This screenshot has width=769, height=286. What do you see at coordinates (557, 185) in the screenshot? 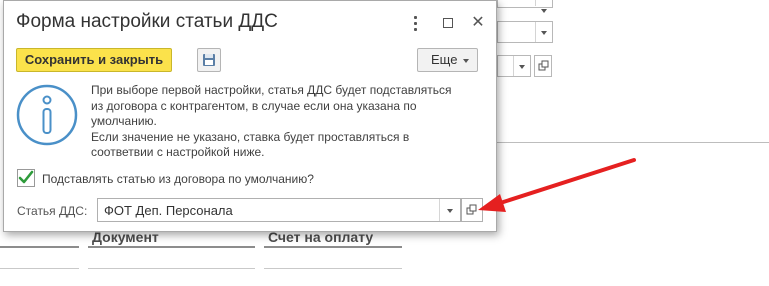
I see `annotation-arrow` at bounding box center [557, 185].